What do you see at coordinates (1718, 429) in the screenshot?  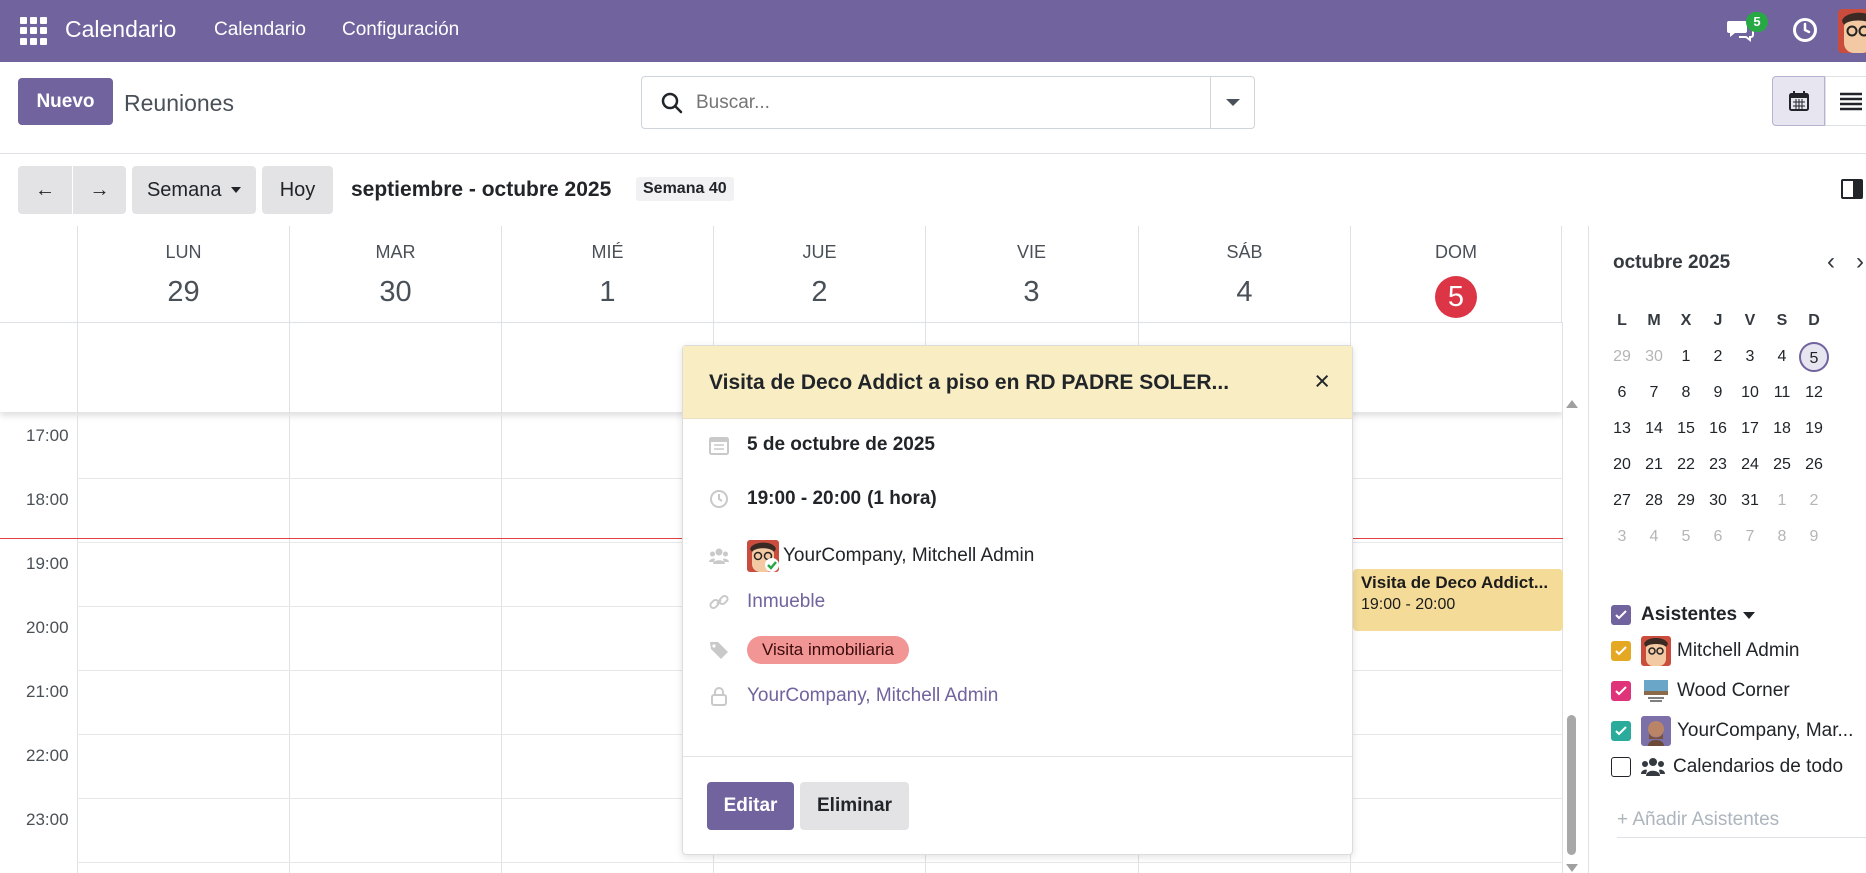 I see `mini-day: 16` at bounding box center [1718, 429].